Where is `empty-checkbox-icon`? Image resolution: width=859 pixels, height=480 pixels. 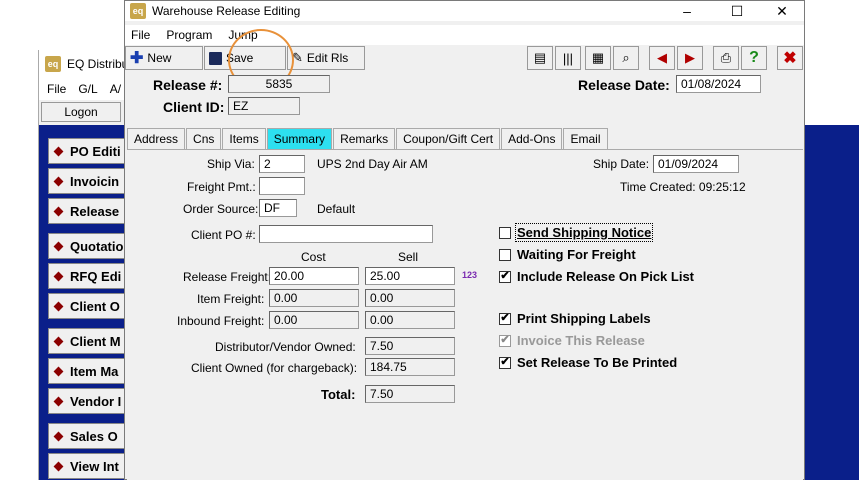
empty-checkbox-icon is located at coordinates (505, 254).